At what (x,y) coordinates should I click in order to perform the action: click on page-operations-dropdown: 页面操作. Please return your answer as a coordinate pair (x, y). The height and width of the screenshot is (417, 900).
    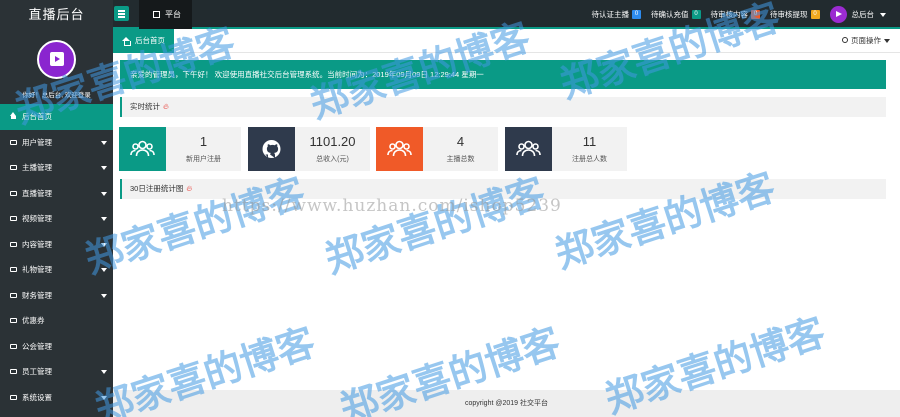
    Looking at the image, I should click on (866, 41).